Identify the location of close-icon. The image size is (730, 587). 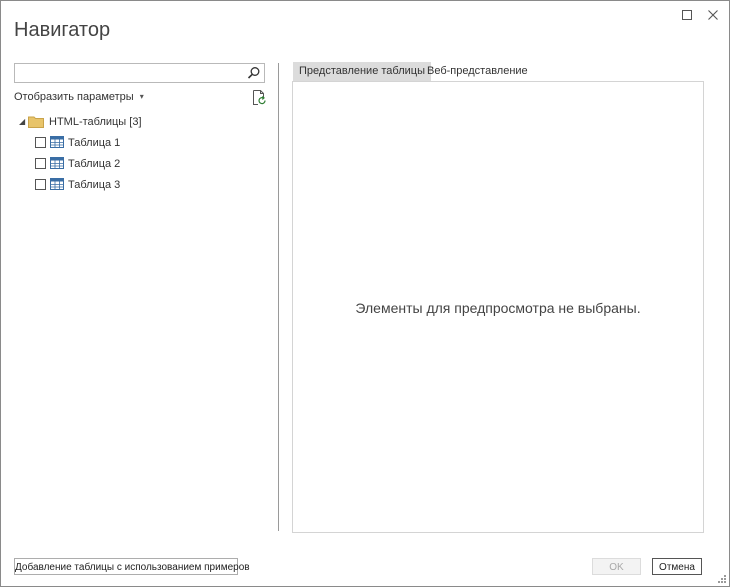
(713, 15).